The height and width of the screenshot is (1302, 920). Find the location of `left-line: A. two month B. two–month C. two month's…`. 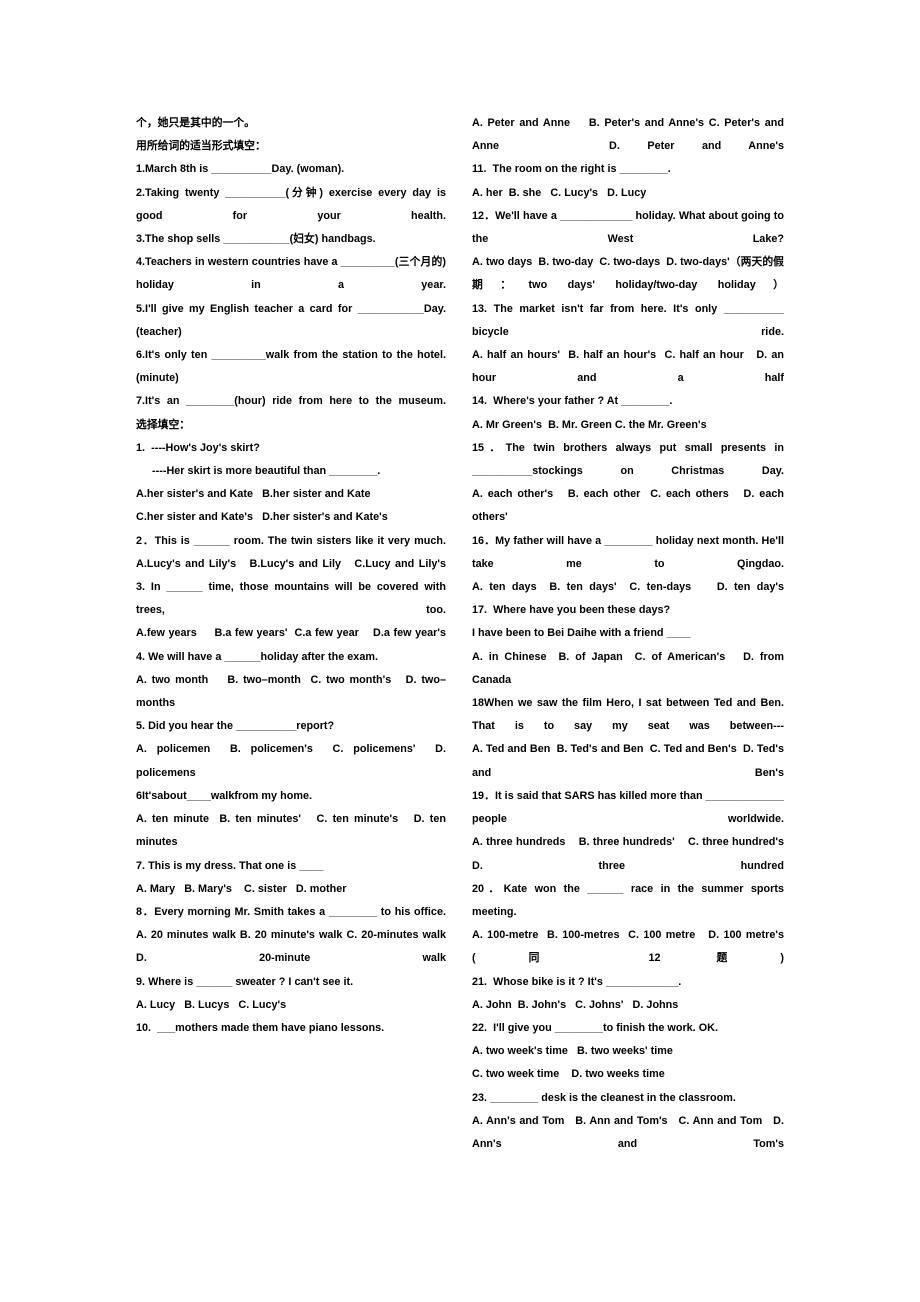

left-line: A. two month B. two–month C. two month's… is located at coordinates (291, 691).